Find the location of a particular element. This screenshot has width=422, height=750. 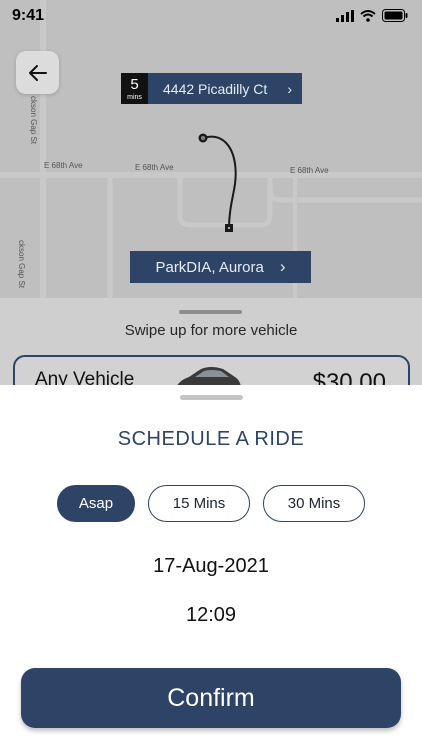

back-button is located at coordinates (37, 72).